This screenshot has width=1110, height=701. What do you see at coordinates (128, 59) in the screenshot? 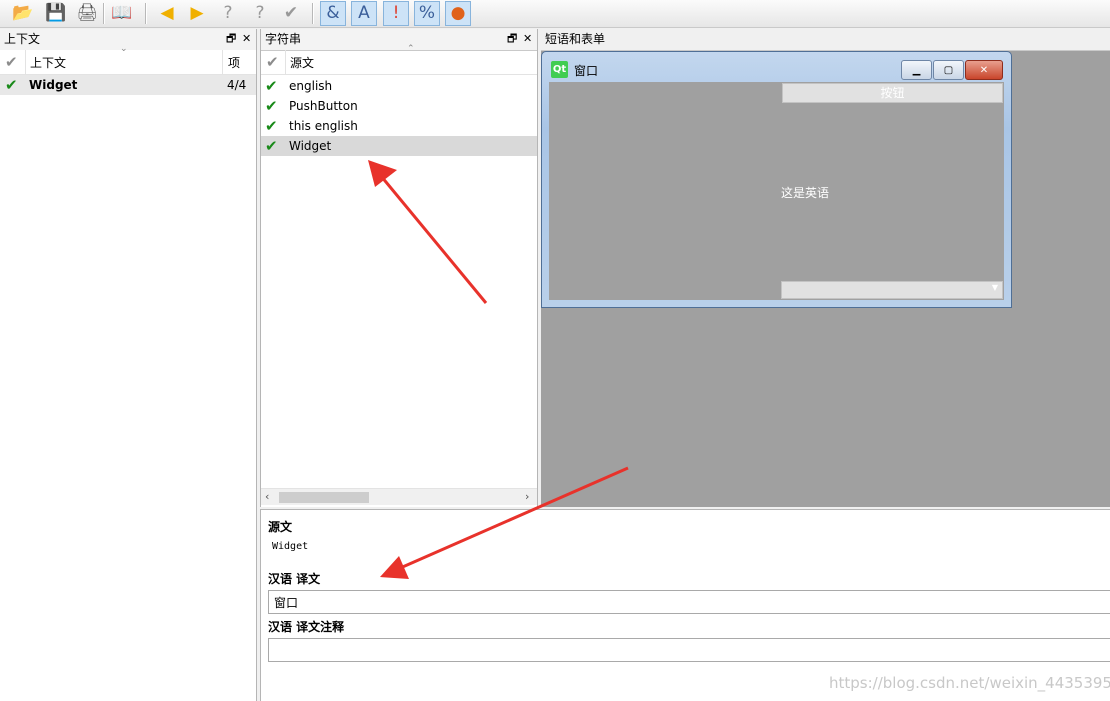
I see `context-list-header: ✔ 上下文 ⌄ 项` at bounding box center [128, 59].